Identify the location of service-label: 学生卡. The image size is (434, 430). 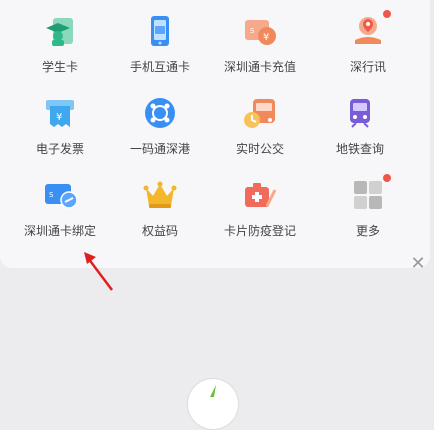
(59, 67).